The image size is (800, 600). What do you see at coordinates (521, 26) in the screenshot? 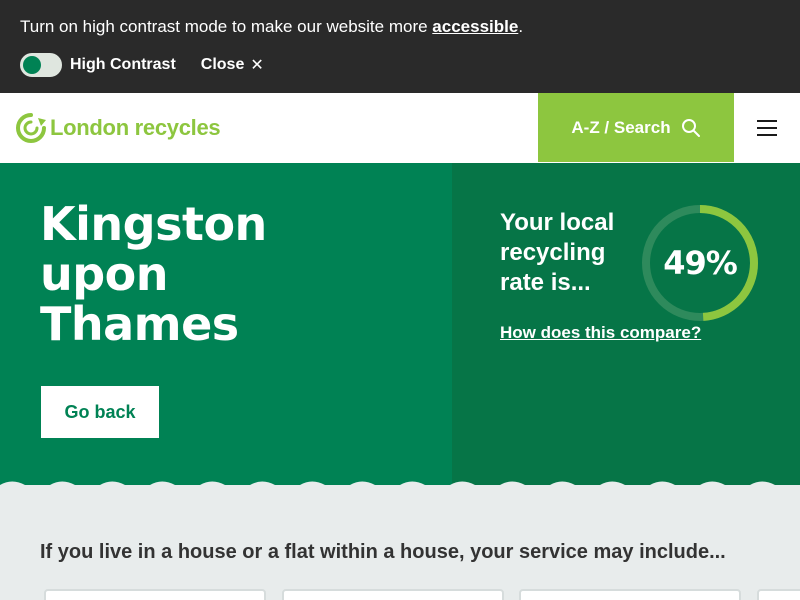
I see `accessibility-text-end: .` at bounding box center [521, 26].